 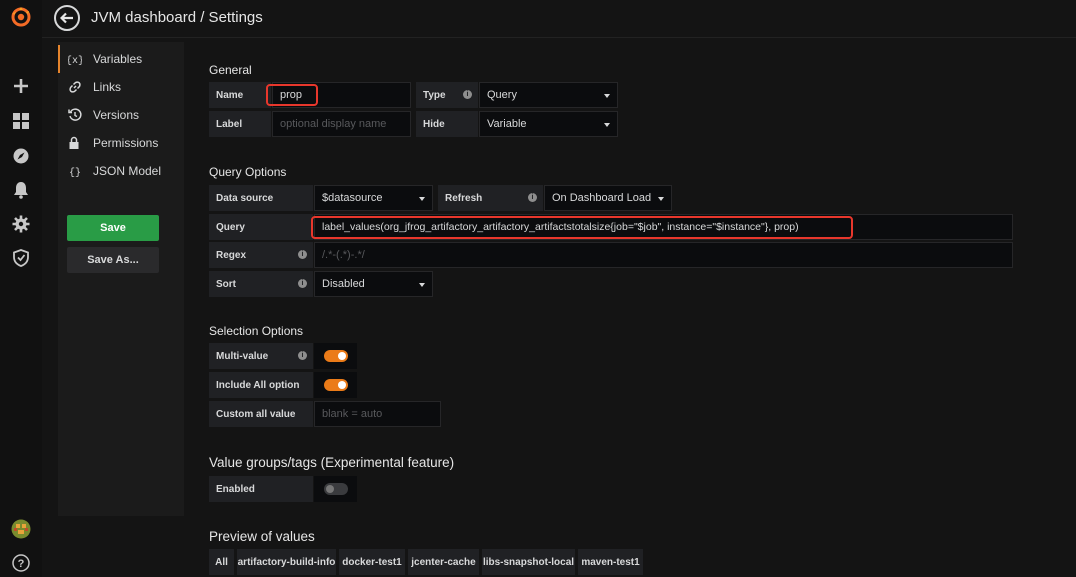 I want to click on json-icon: {}, so click(x=77, y=171).